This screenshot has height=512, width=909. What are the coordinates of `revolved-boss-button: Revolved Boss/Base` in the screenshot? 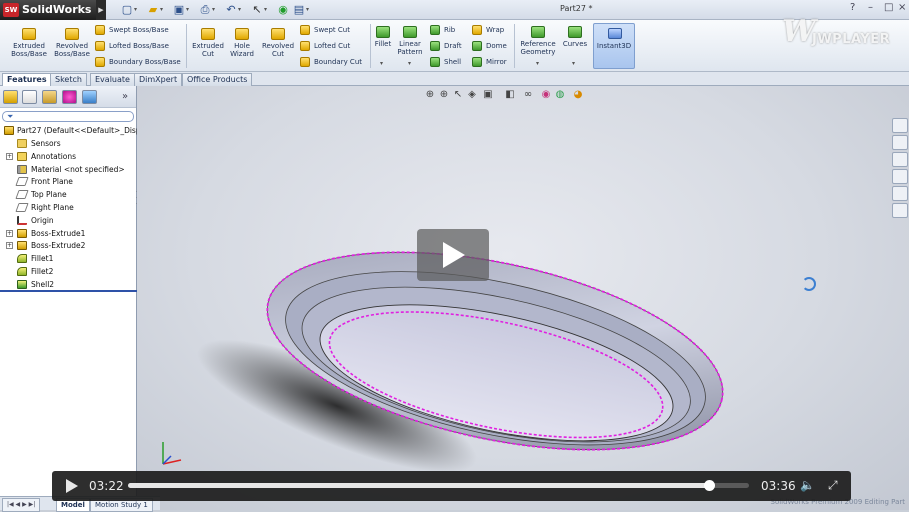 It's located at (72, 43).